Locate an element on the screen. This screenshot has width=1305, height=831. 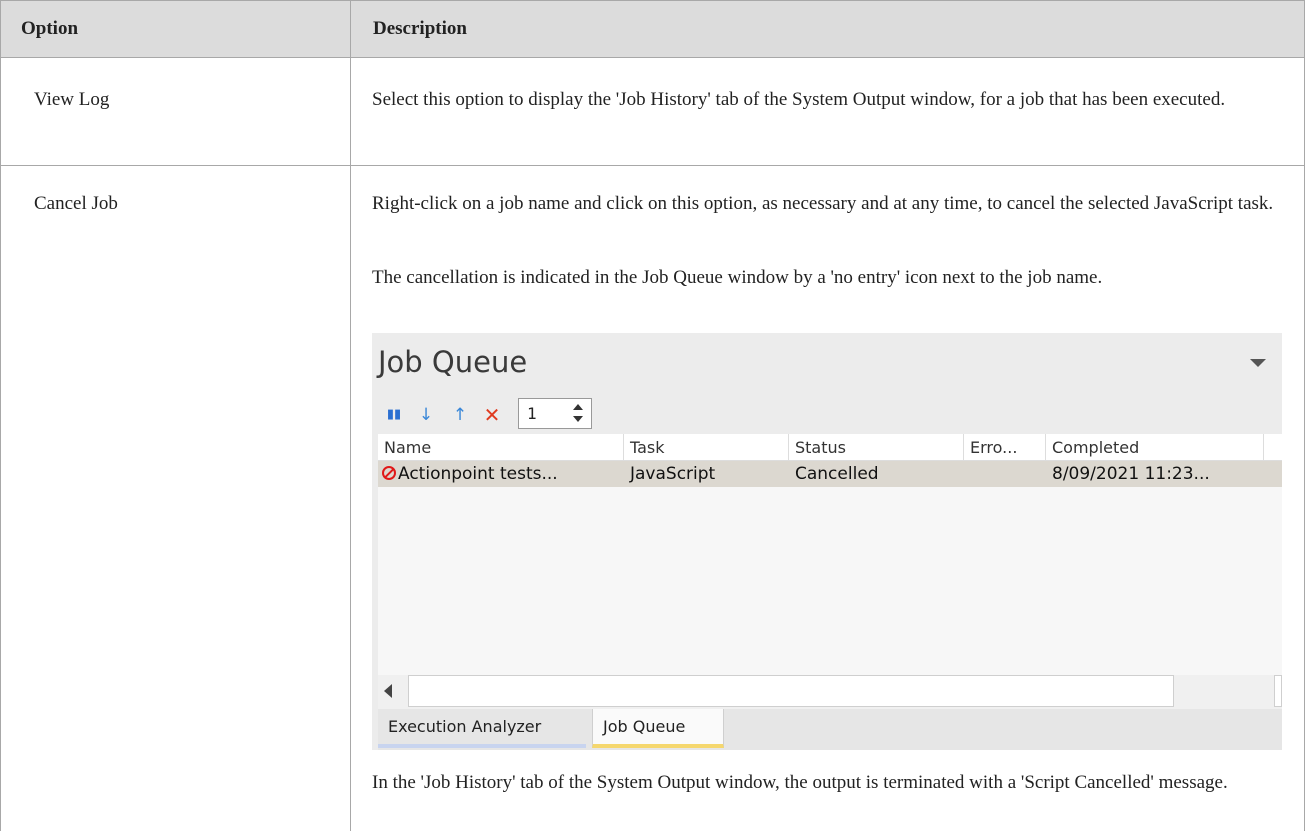
header-description: Description is located at coordinates (420, 28).